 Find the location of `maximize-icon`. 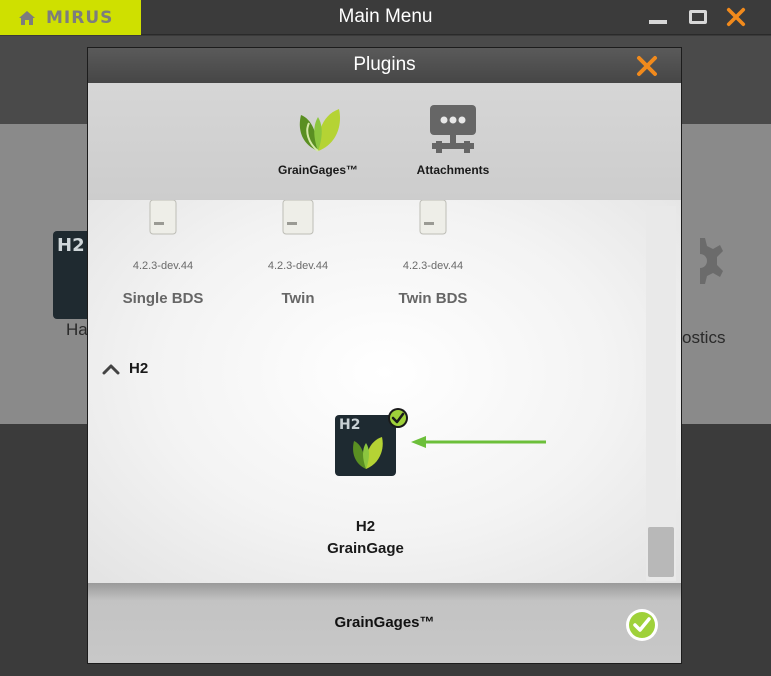

maximize-icon is located at coordinates (698, 17).